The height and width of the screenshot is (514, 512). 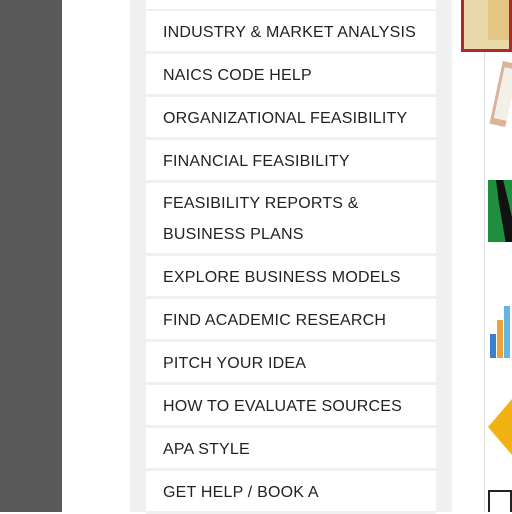 I want to click on nav-item-industry-market-analysis: INDUSTRY & MARKET ANALYSIS, so click(x=291, y=32).